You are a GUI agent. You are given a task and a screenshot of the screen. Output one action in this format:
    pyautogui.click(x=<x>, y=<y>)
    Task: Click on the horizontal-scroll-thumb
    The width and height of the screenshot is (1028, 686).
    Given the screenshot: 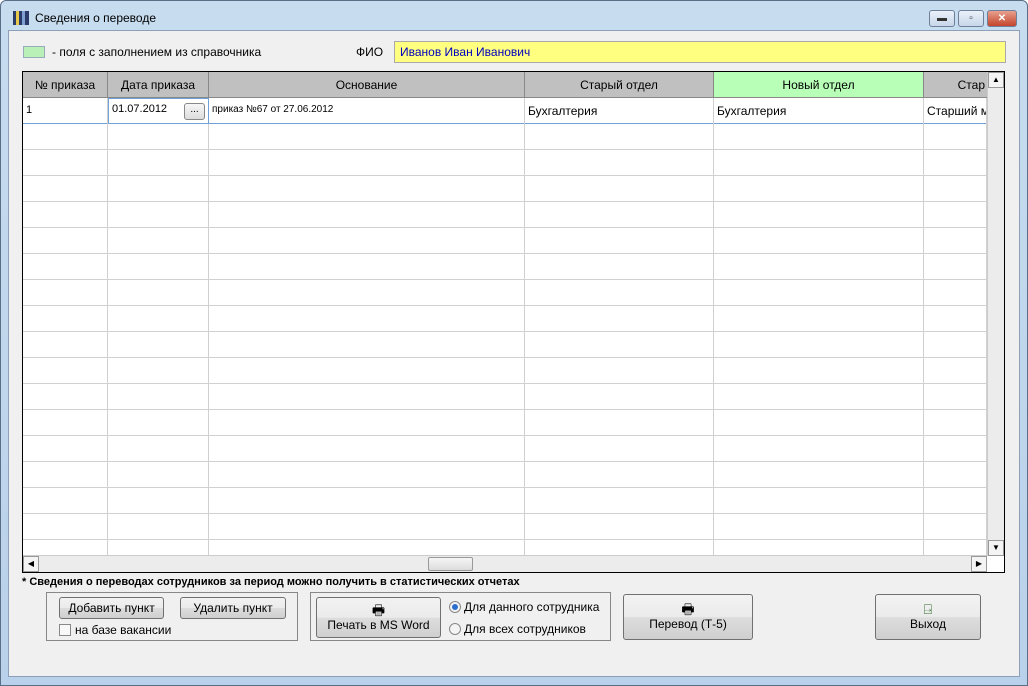 What is the action you would take?
    pyautogui.click(x=450, y=564)
    